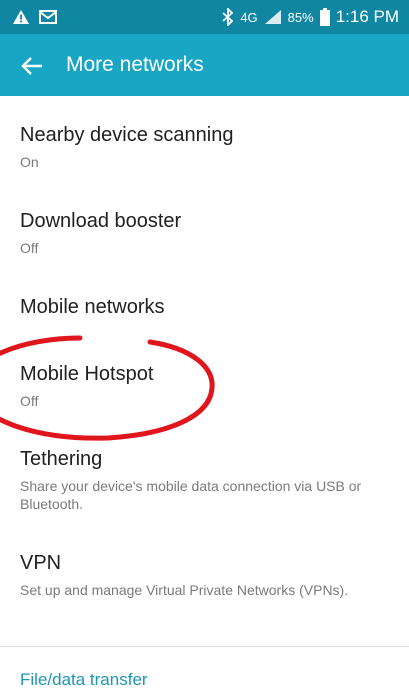 This screenshot has width=409, height=690. What do you see at coordinates (29, 162) in the screenshot?
I see `list-item-subtitle: On` at bounding box center [29, 162].